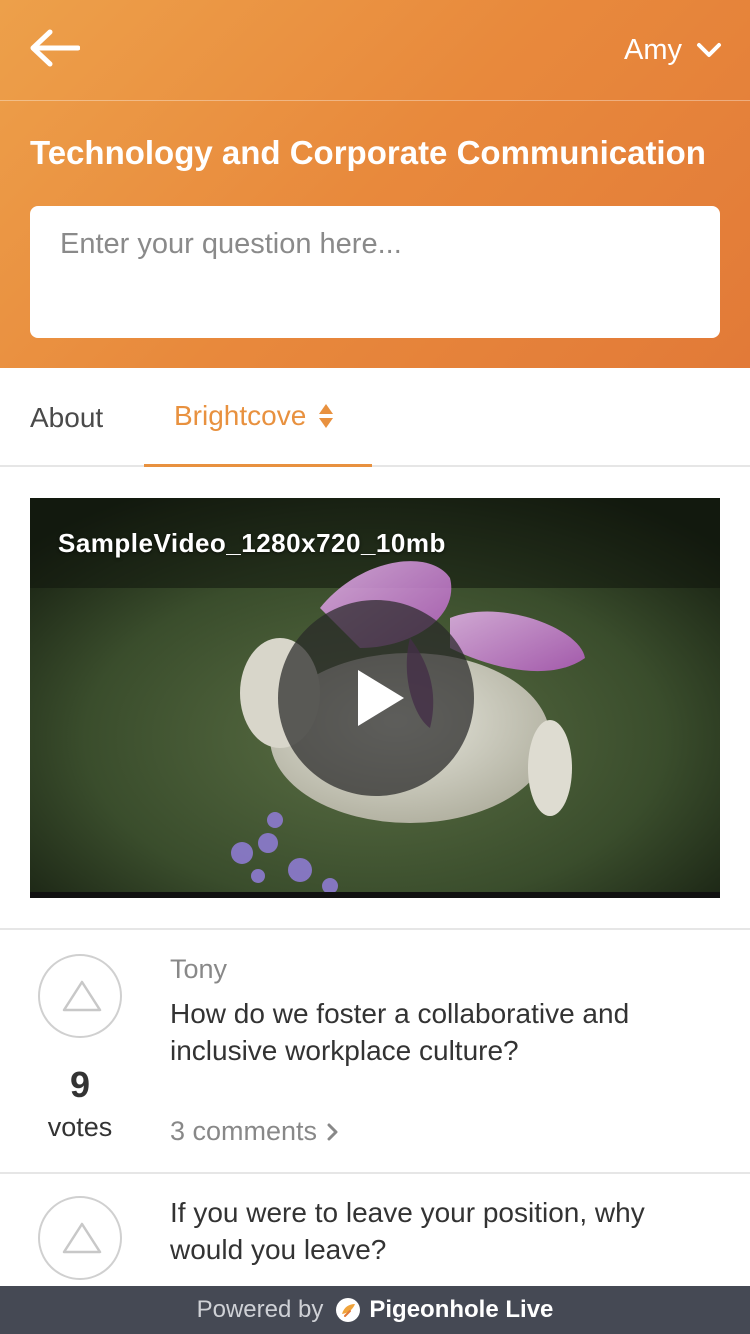  I want to click on question-input, so click(375, 272).